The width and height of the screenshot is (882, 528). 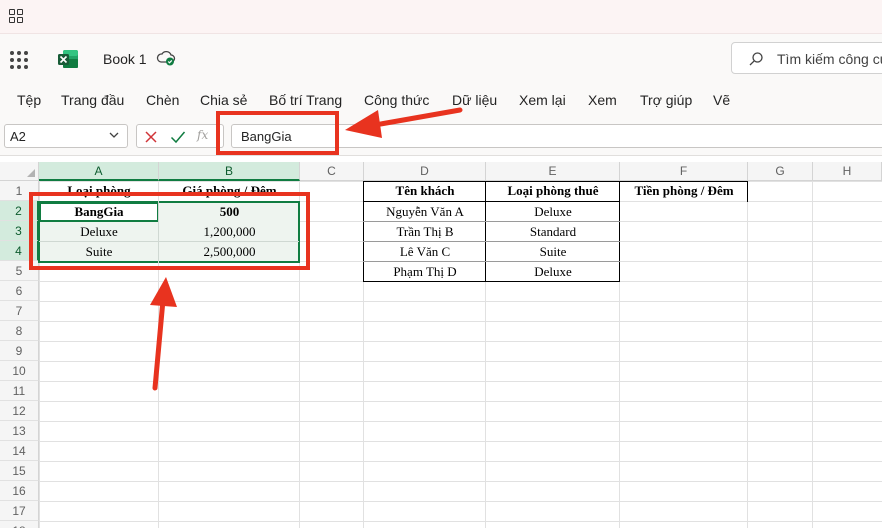 What do you see at coordinates (542, 100) in the screenshot?
I see `tab-review: Xem lại` at bounding box center [542, 100].